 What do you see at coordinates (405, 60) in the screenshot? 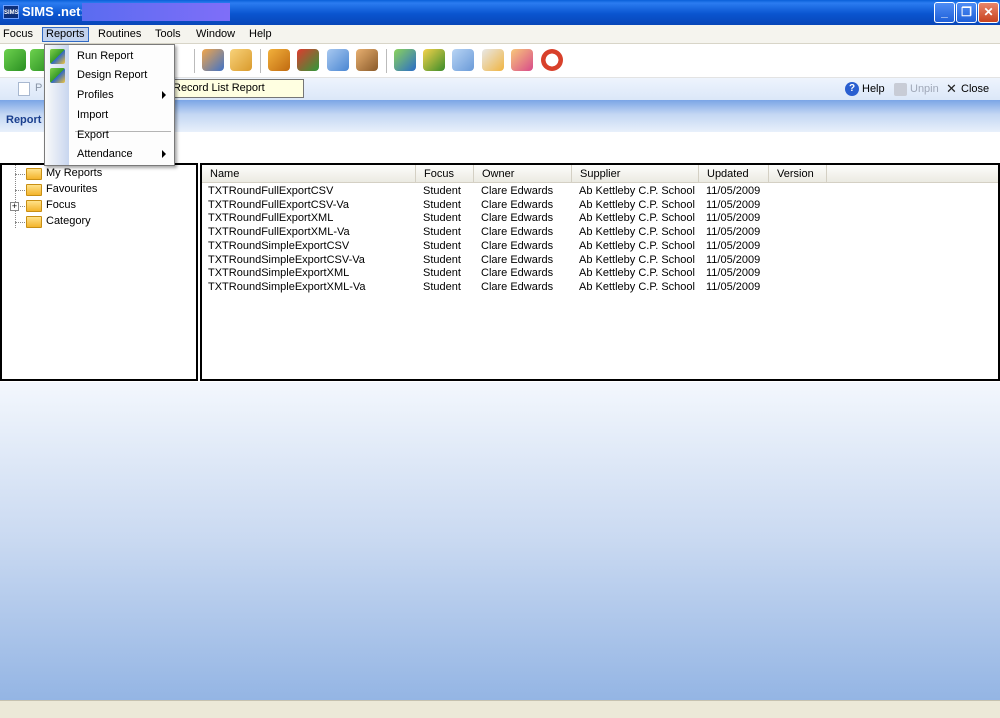
I see `chart-icon` at bounding box center [405, 60].